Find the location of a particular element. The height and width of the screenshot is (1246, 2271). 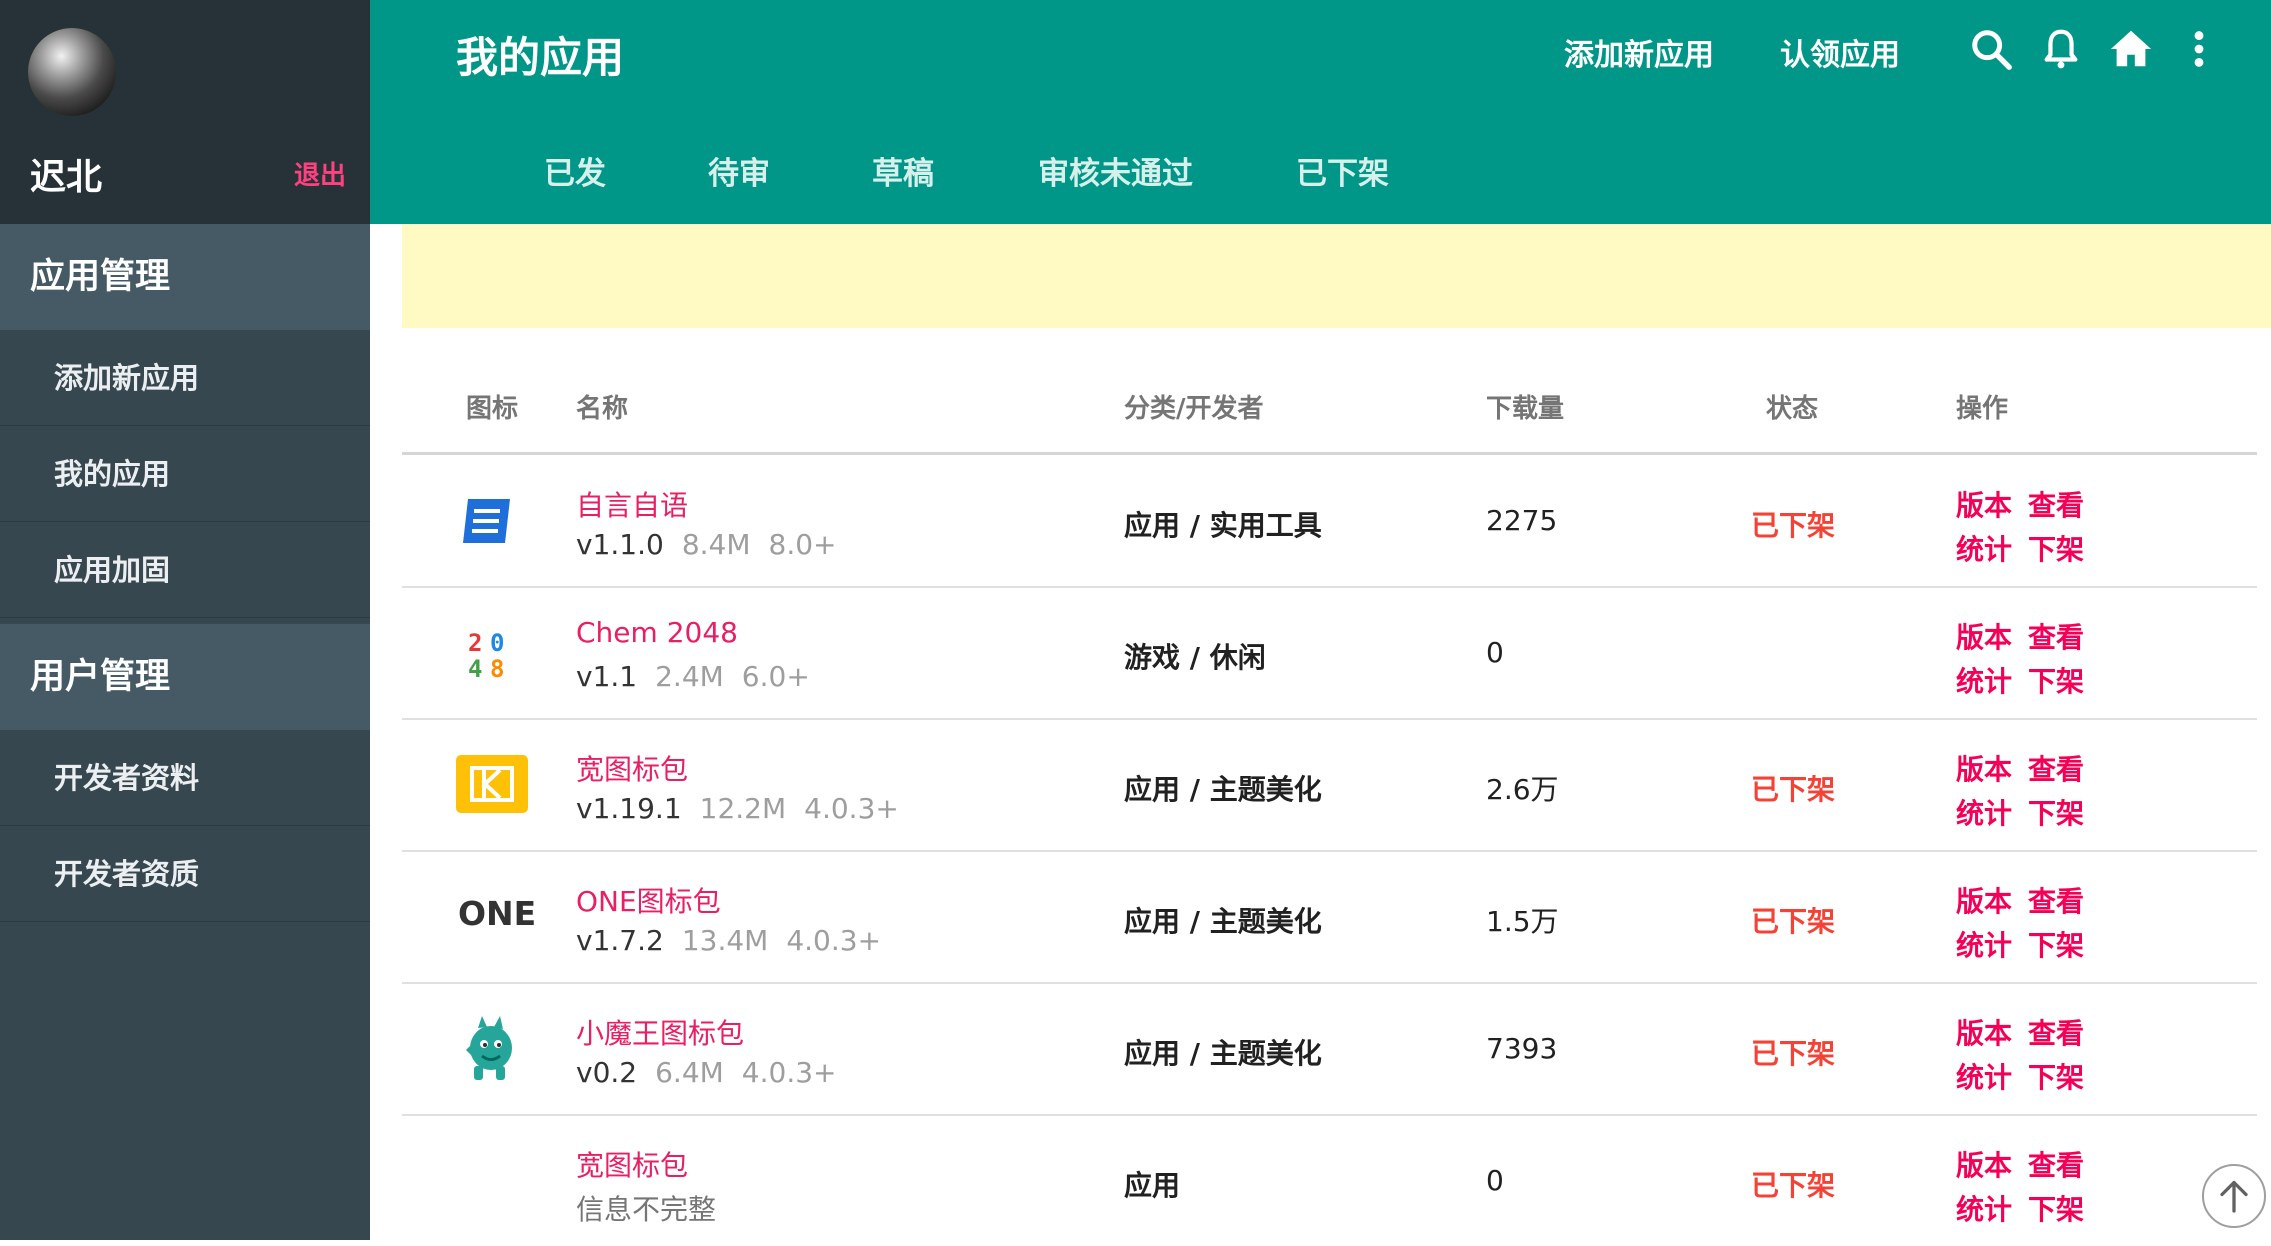

sidebar-section-user-management: 用户管理 is located at coordinates (185, 677).